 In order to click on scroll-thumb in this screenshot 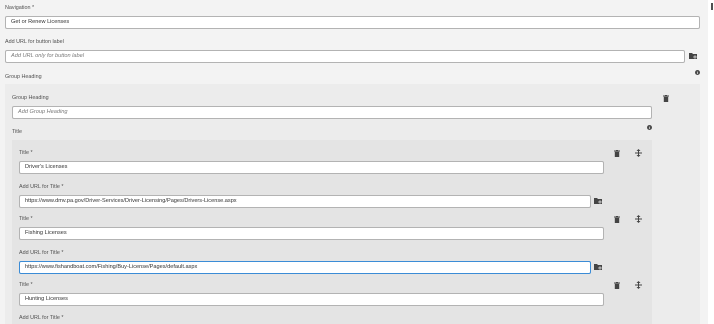, I will do `click(712, 6)`.